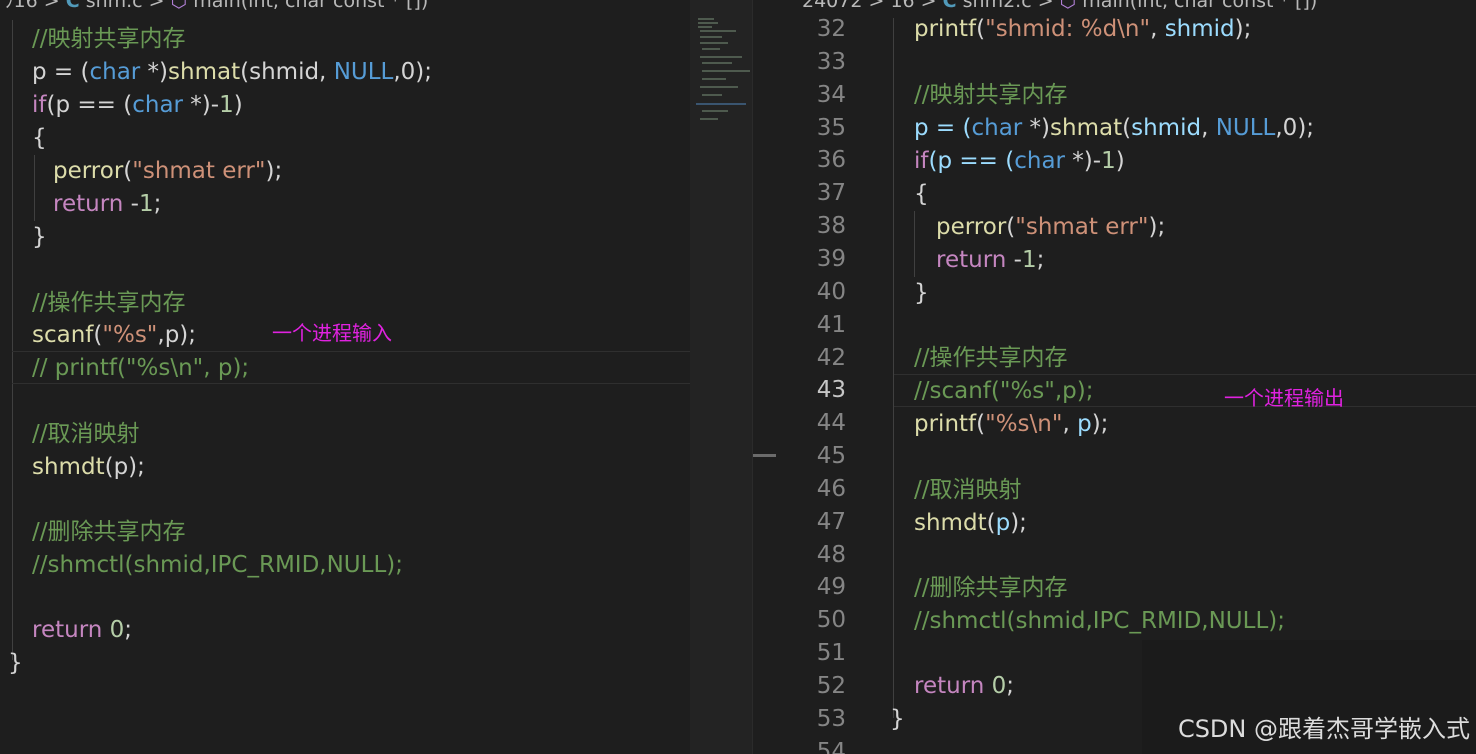  What do you see at coordinates (124, 467) in the screenshot?
I see `token: (p);` at bounding box center [124, 467].